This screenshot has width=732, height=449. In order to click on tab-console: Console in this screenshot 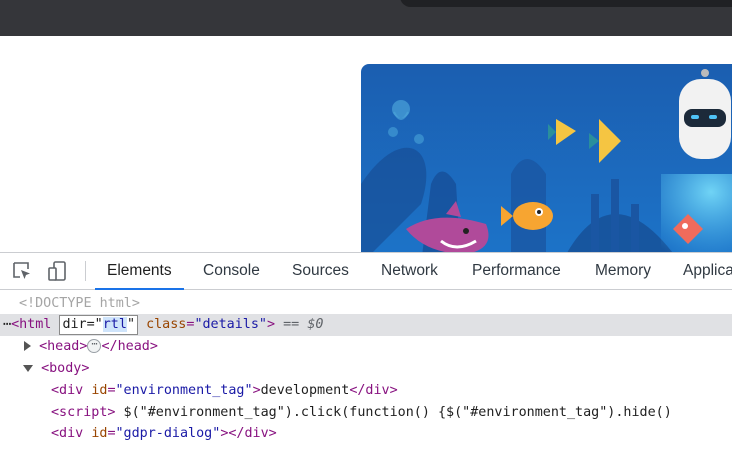, I will do `click(231, 271)`.